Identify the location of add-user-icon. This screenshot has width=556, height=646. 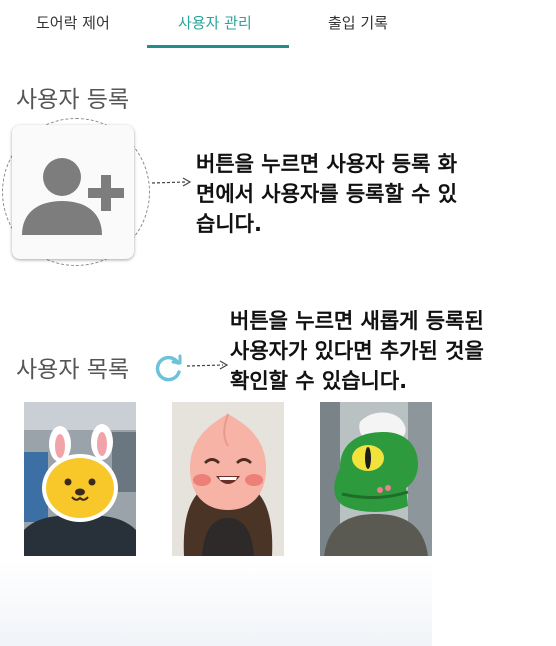
(73, 196).